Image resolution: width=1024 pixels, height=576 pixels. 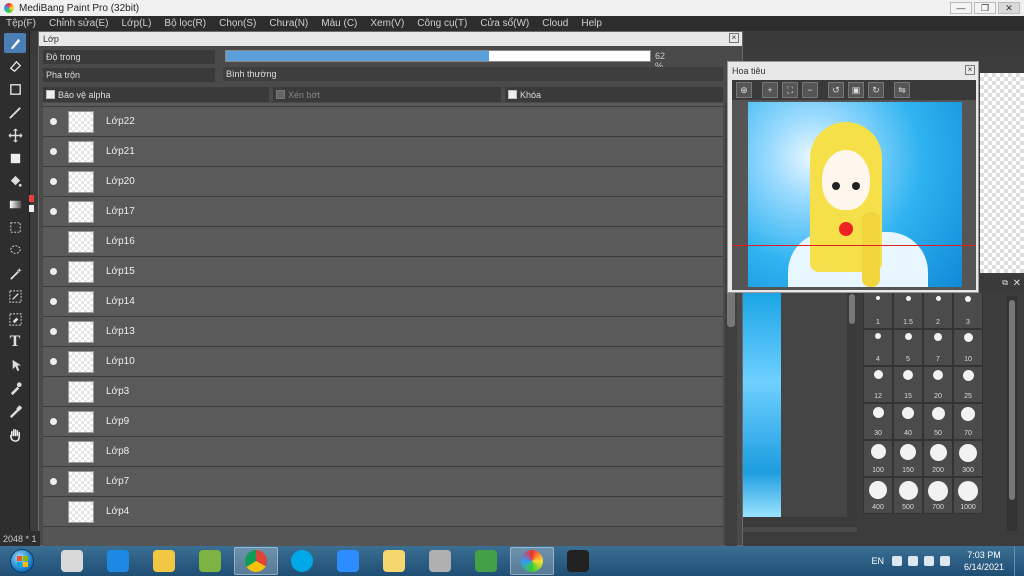 What do you see at coordinates (185, 23) in the screenshot?
I see `menu-item: Bộ lọc(R)` at bounding box center [185, 23].